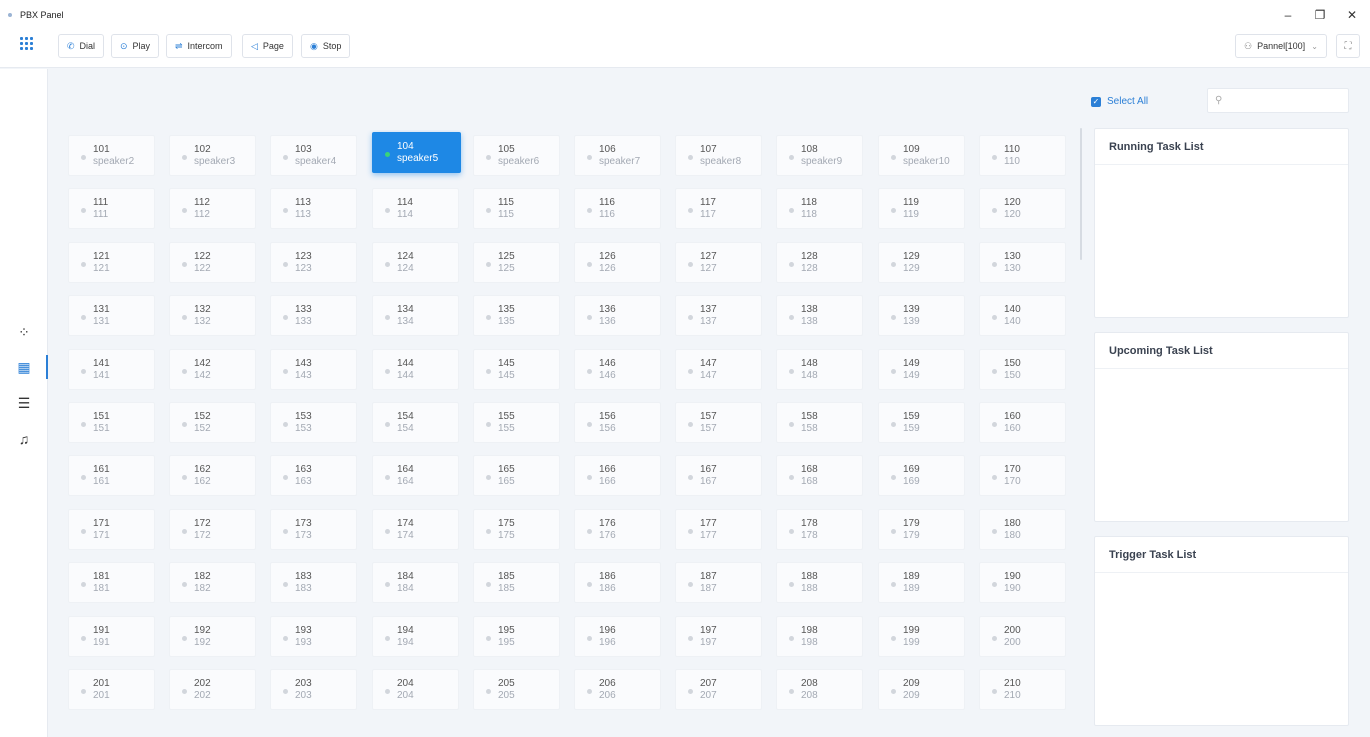  What do you see at coordinates (199, 46) in the screenshot?
I see `intercom-button: ⇌ Intercom` at bounding box center [199, 46].